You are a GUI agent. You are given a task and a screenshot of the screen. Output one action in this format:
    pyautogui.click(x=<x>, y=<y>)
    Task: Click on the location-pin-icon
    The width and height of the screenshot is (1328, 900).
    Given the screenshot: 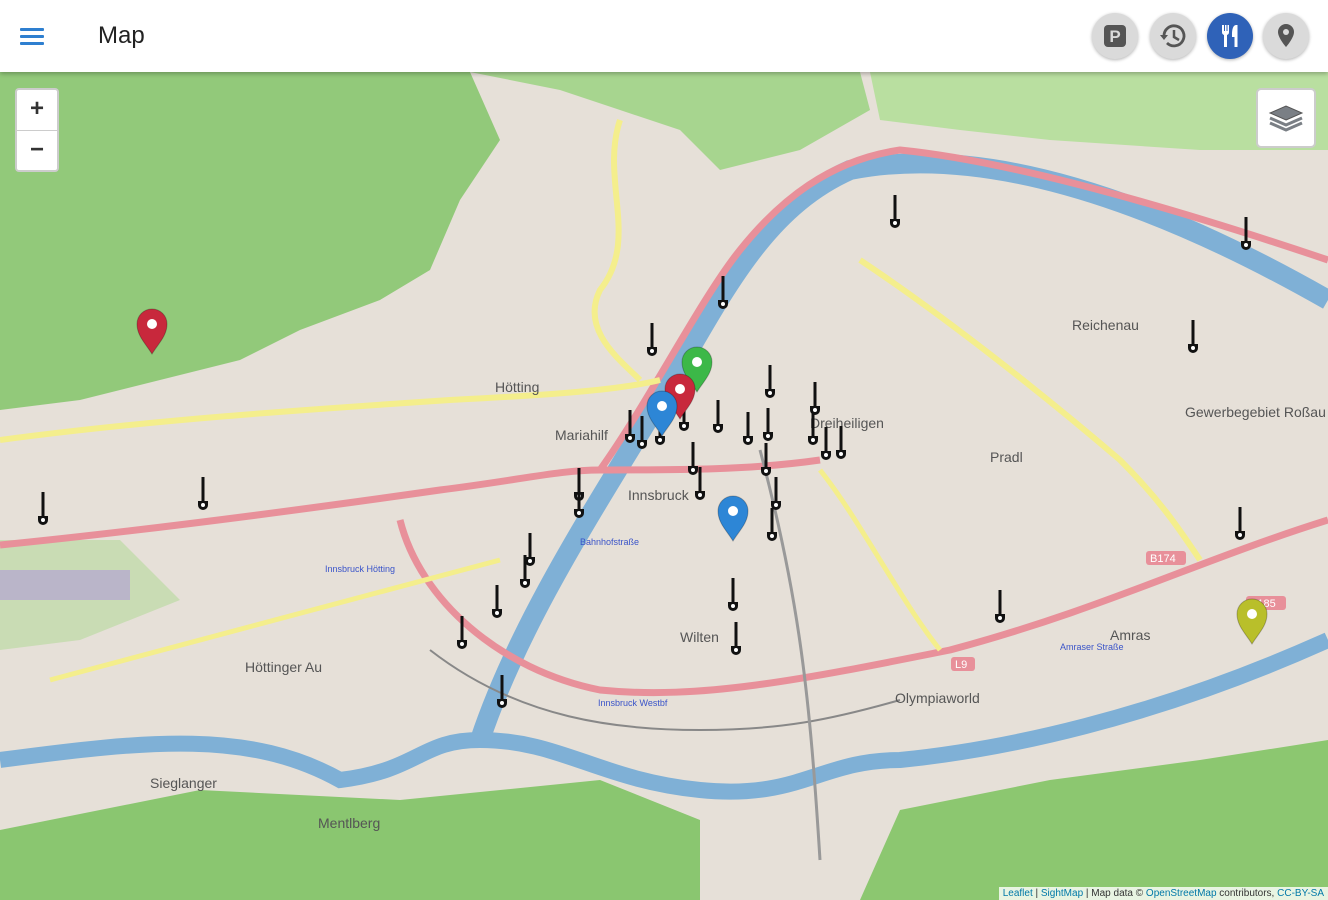 What is the action you would take?
    pyautogui.click(x=1286, y=35)
    